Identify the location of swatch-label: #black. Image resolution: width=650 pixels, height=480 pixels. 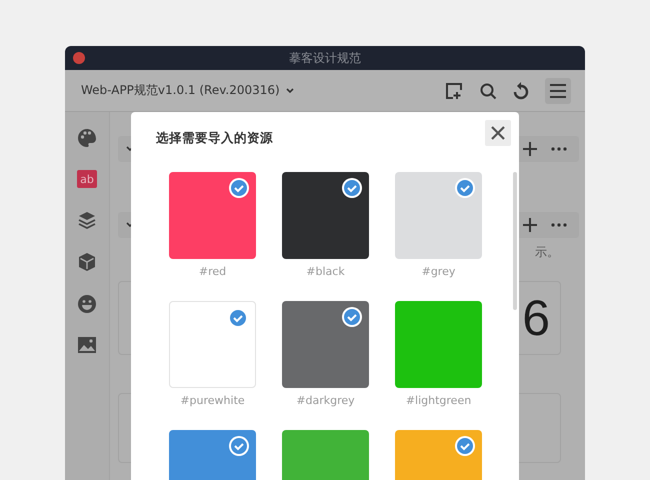
(325, 272).